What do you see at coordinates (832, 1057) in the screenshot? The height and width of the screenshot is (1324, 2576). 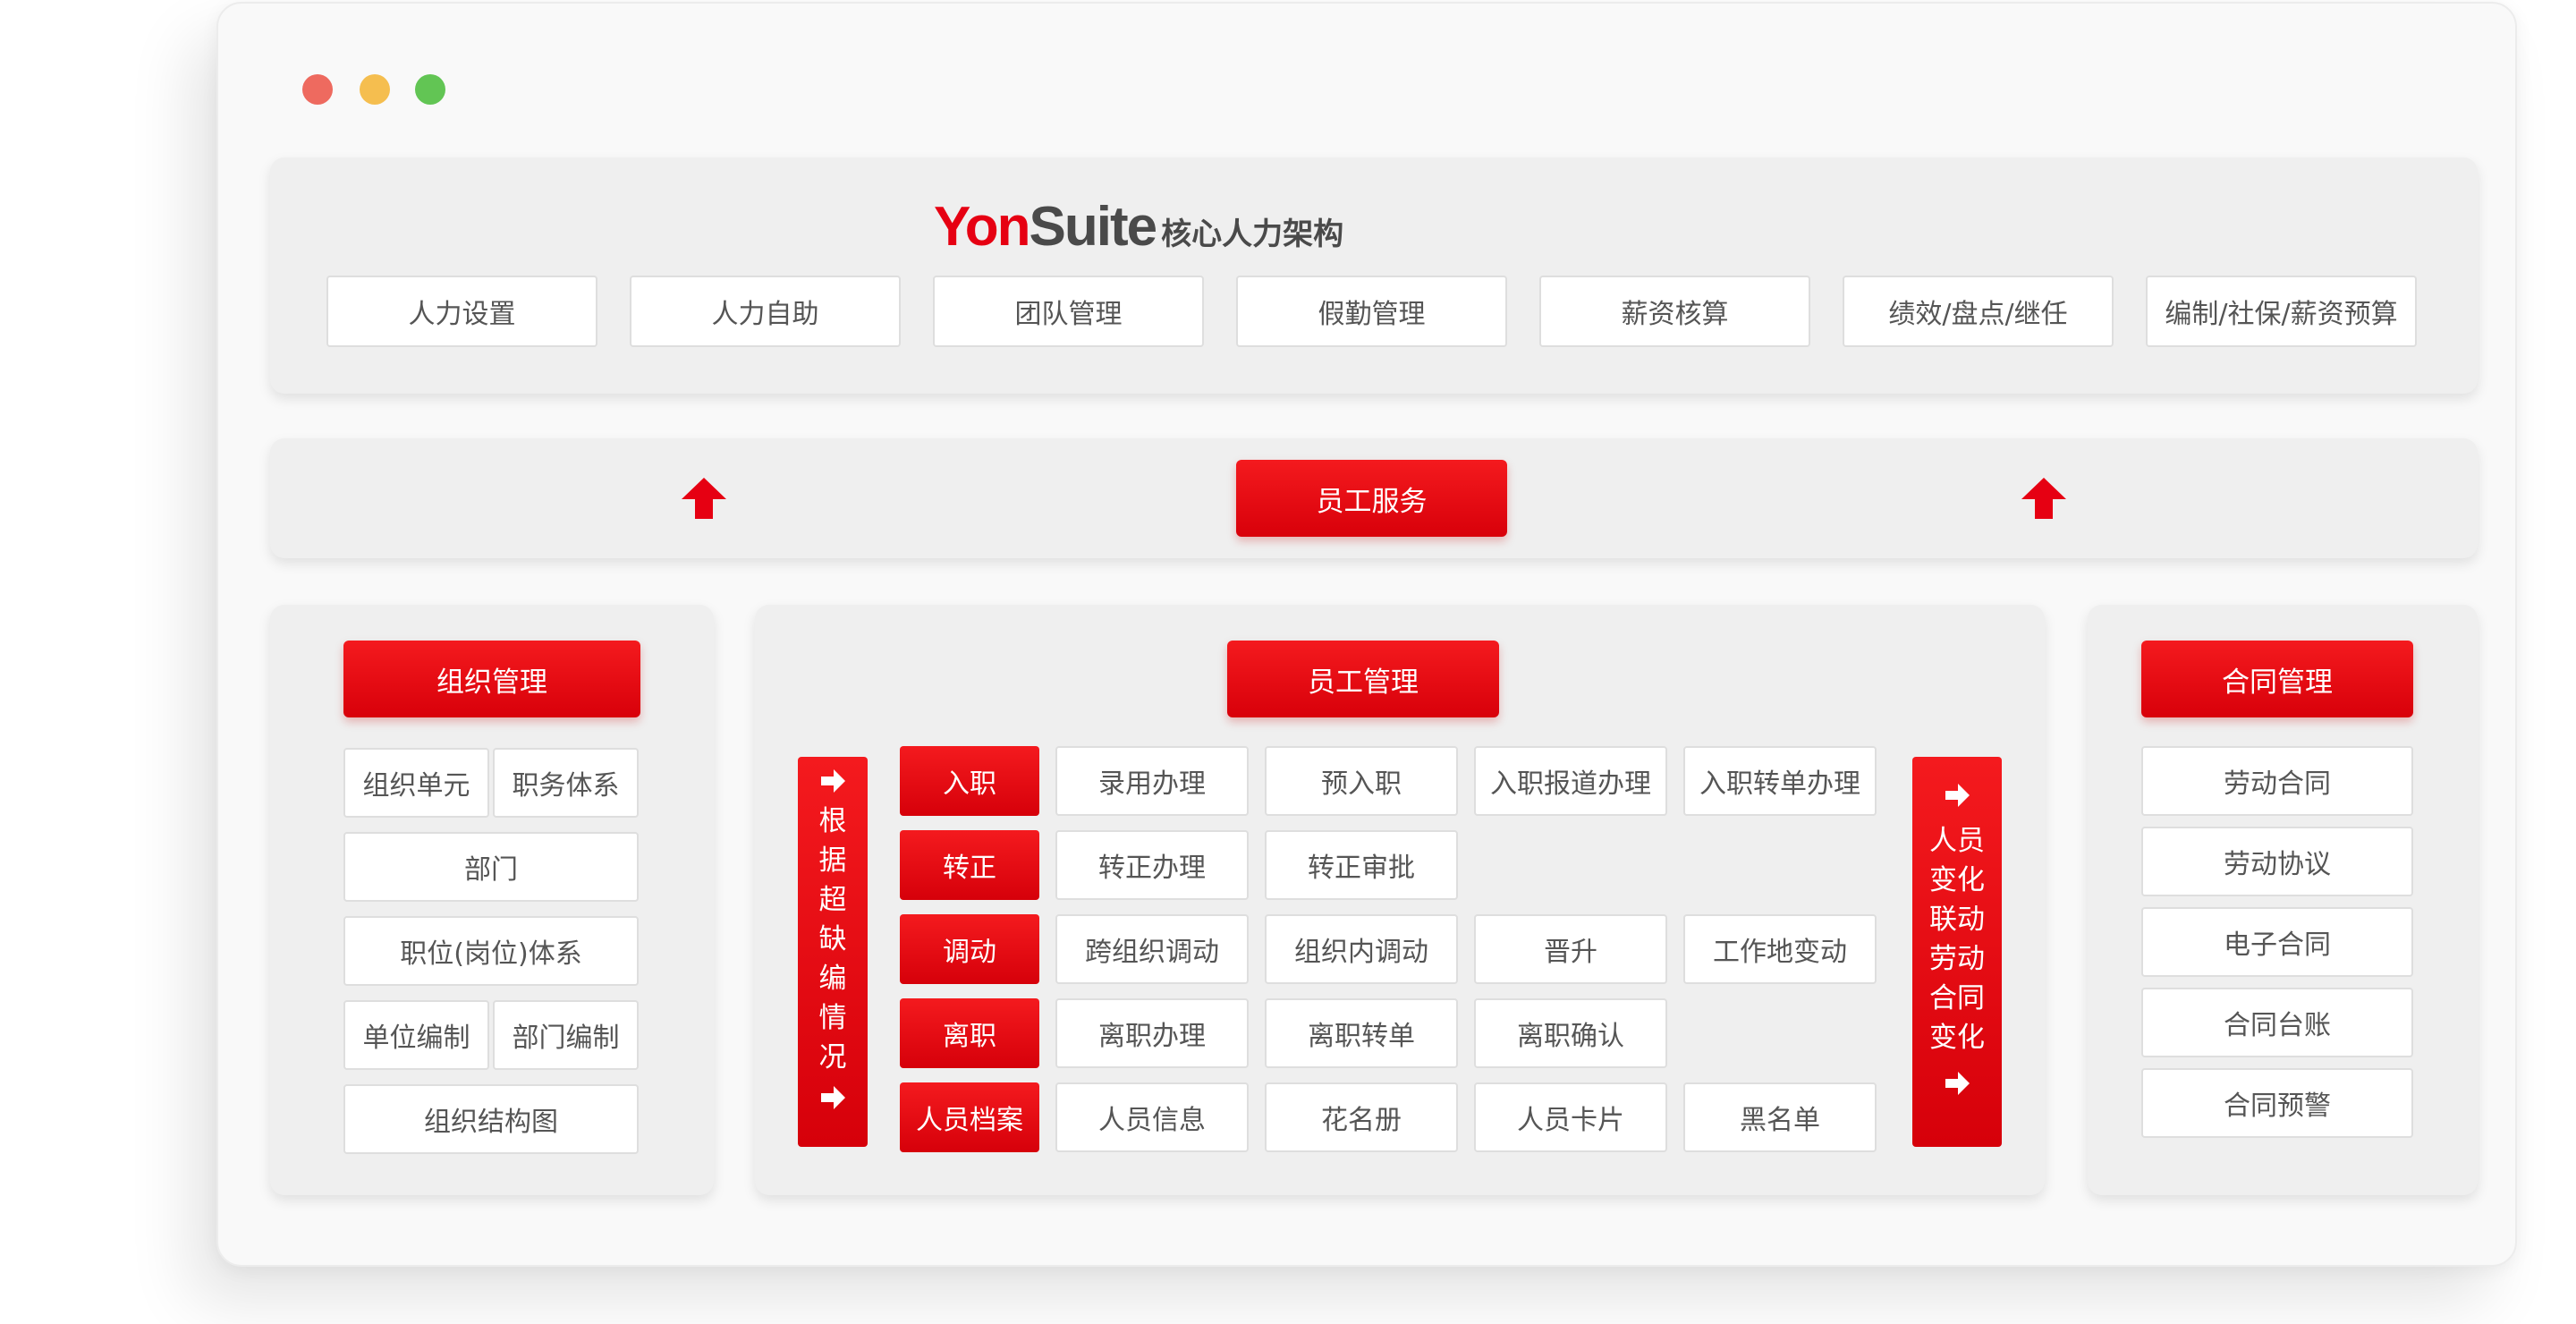 I see `left-bar-char: 况` at bounding box center [832, 1057].